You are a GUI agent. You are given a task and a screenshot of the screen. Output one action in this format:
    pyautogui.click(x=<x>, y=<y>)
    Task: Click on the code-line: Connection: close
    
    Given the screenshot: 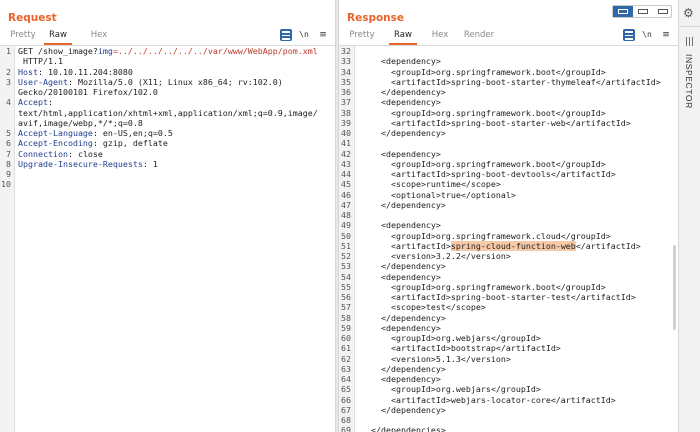 What is the action you would take?
    pyautogui.click(x=176, y=154)
    